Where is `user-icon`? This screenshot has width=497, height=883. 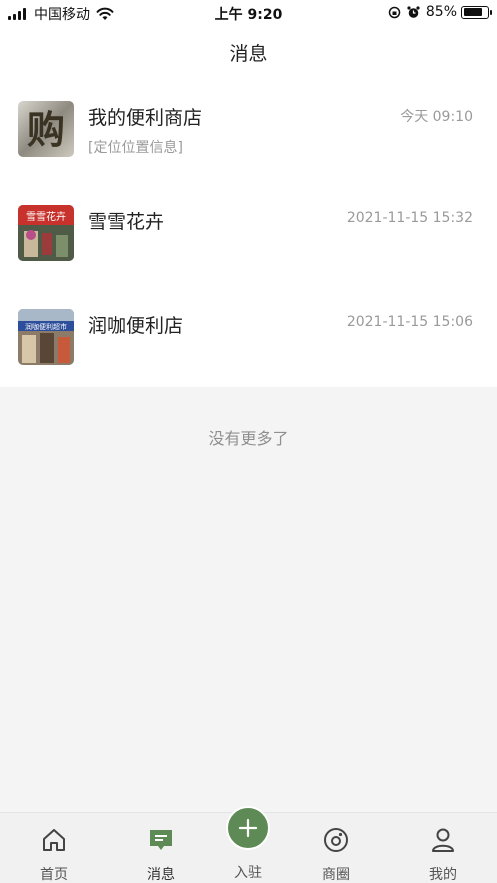 user-icon is located at coordinates (443, 840).